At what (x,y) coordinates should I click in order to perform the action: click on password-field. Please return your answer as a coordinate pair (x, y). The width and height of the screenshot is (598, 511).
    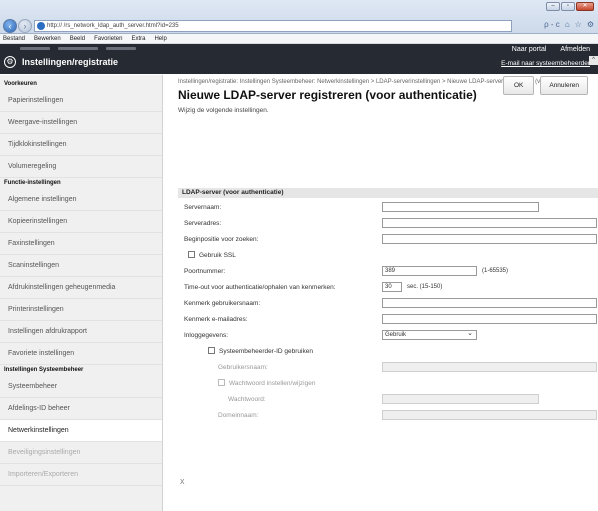
    Looking at the image, I should click on (460, 399).